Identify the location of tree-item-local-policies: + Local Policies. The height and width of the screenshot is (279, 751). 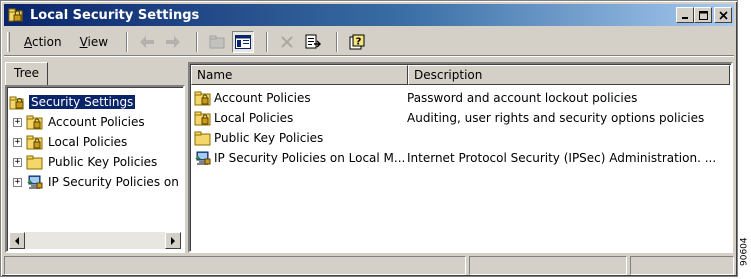
(71, 142).